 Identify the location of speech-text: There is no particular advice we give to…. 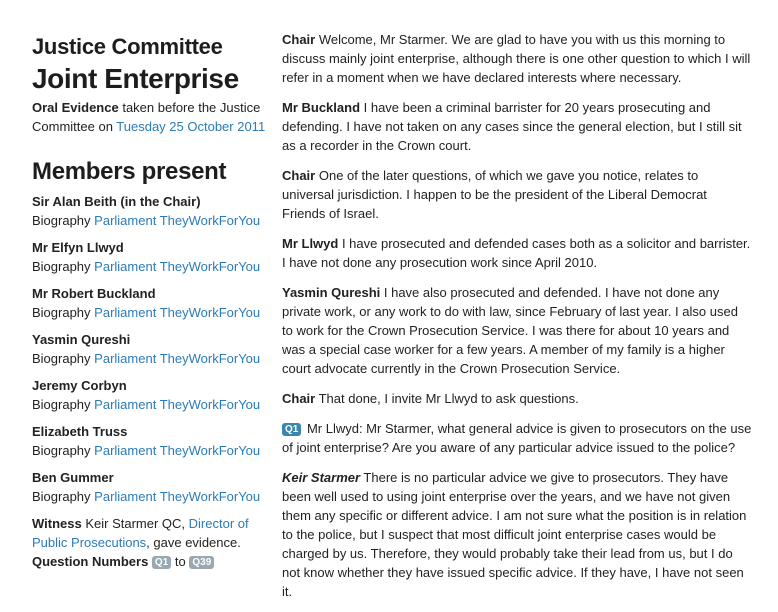
(514, 534).